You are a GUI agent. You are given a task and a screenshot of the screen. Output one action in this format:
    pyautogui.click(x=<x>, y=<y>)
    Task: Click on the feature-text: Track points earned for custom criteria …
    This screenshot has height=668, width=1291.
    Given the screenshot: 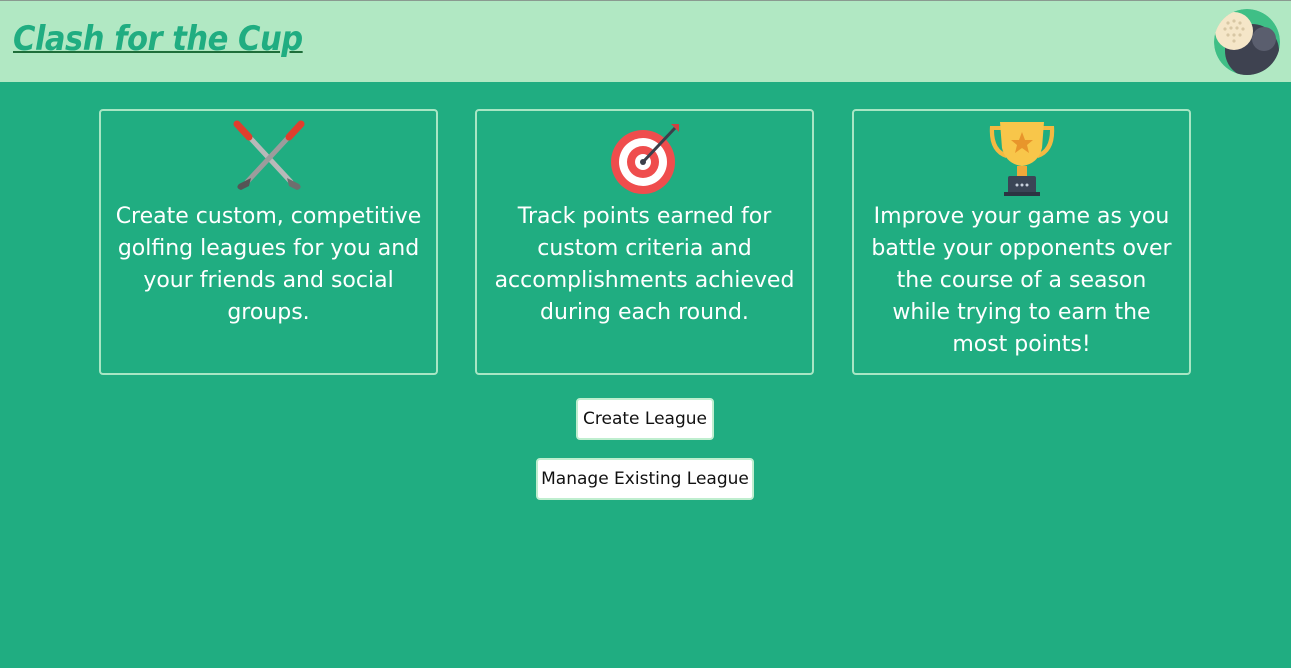 What is the action you would take?
    pyautogui.click(x=644, y=264)
    